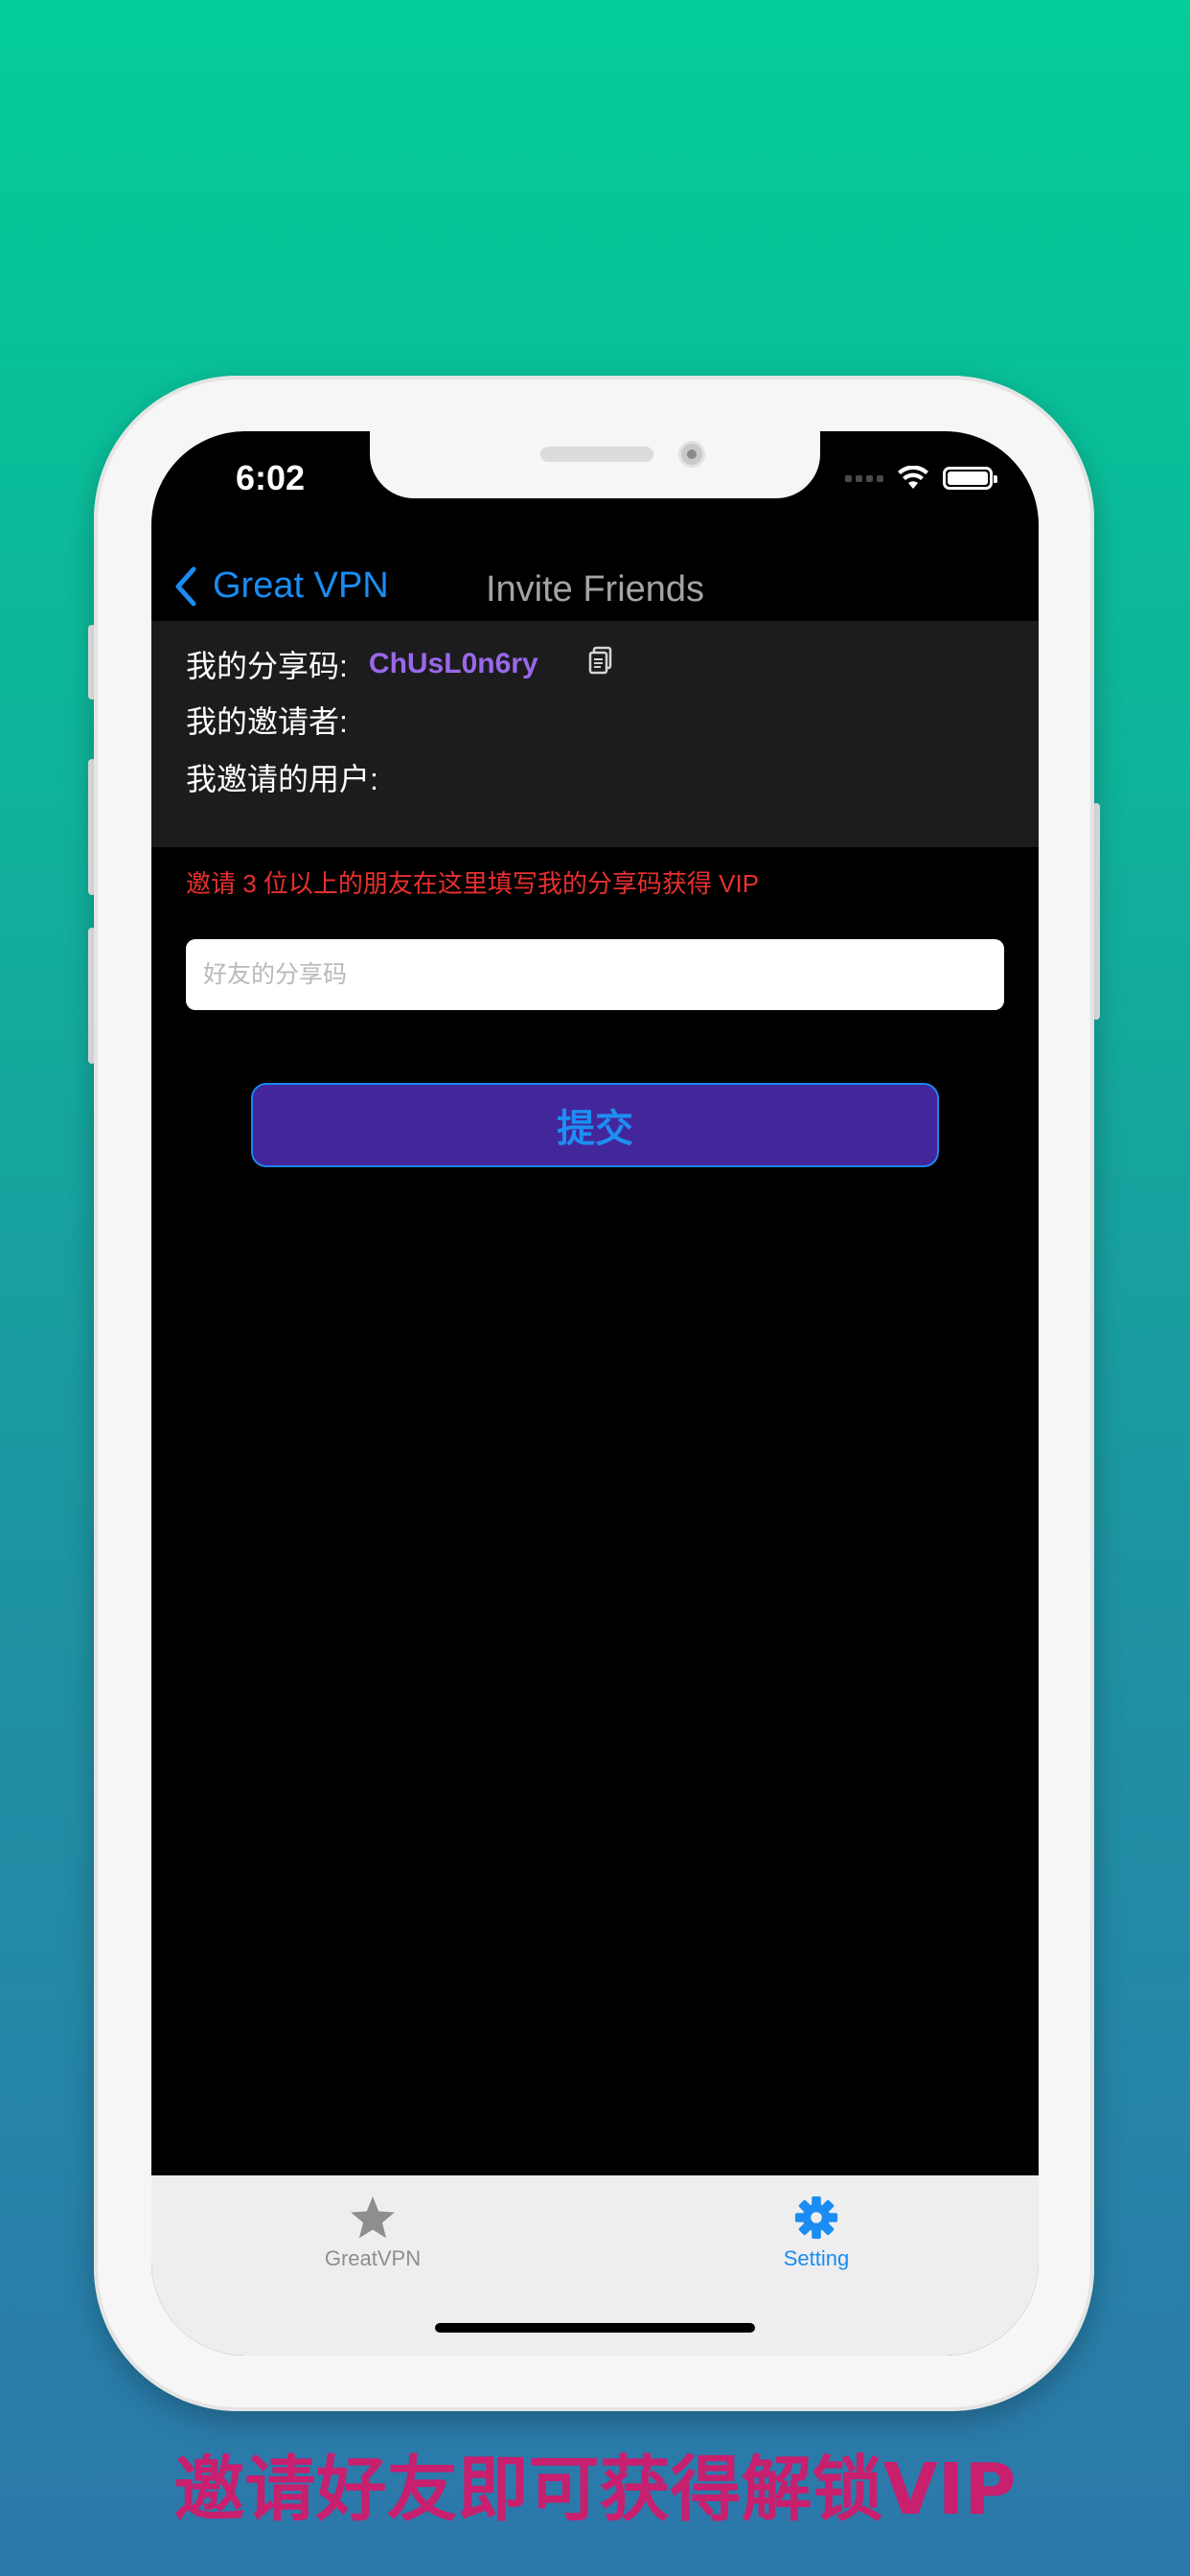  What do you see at coordinates (913, 477) in the screenshot?
I see `wifi-icon` at bounding box center [913, 477].